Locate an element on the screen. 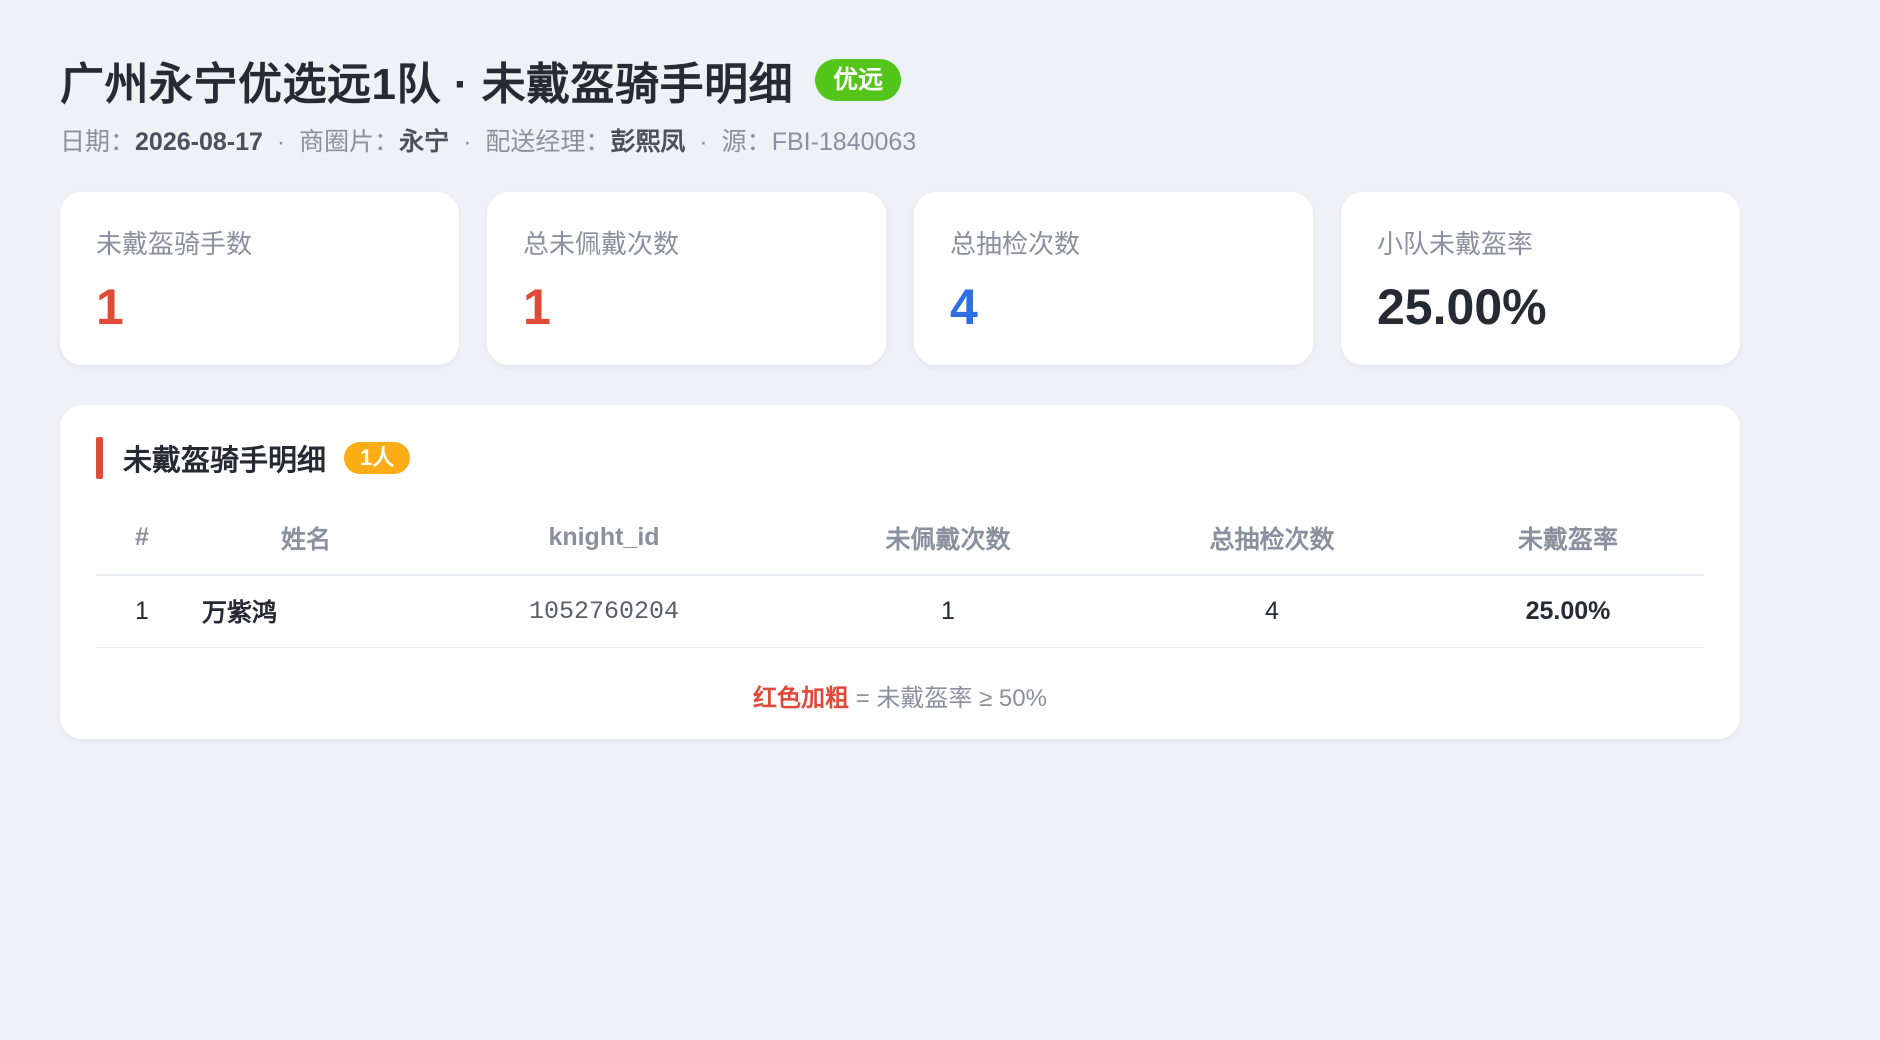 The width and height of the screenshot is (1880, 1040). cell-name: 万紫鸿 is located at coordinates (306, 611).